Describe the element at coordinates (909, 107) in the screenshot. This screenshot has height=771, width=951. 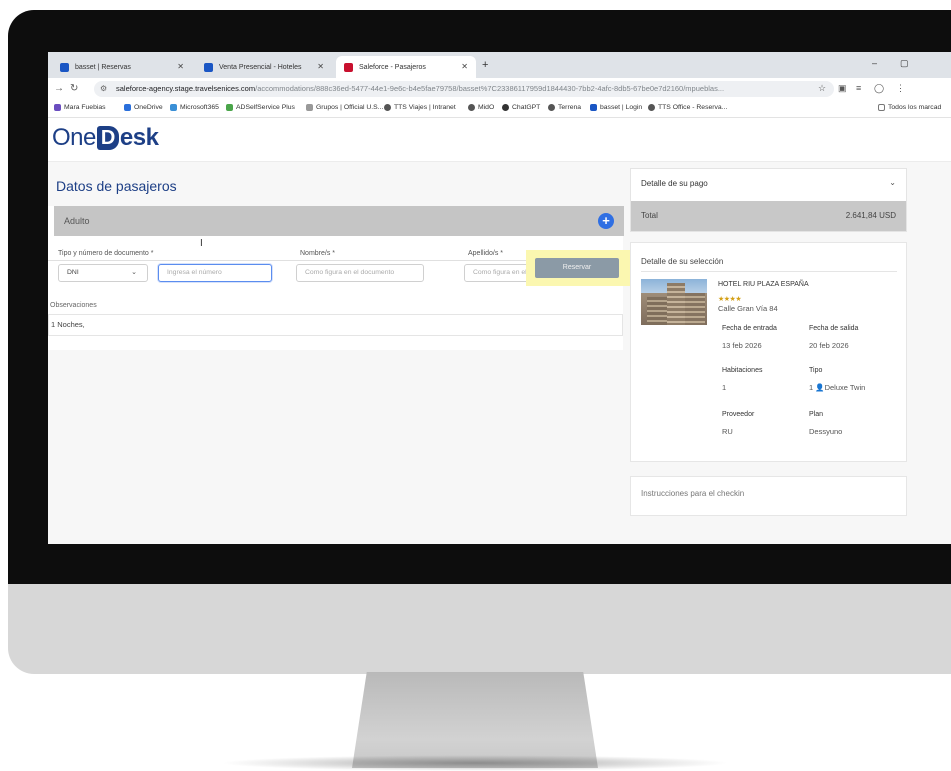
I see `bookmark-folder: Todos los marcad` at that location.